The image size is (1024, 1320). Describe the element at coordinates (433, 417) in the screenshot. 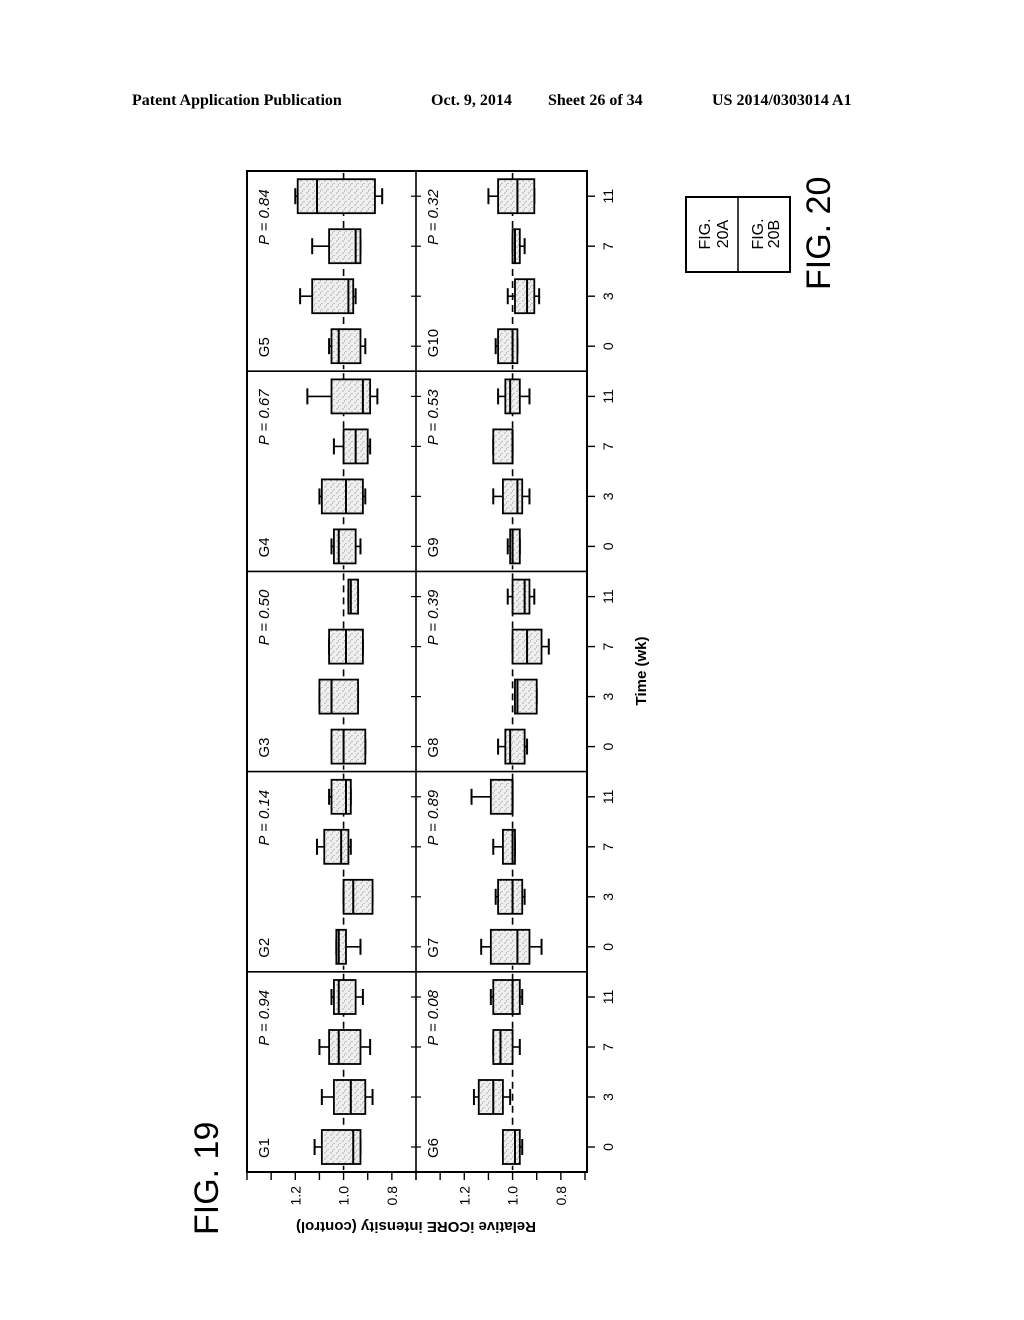

I see `p-value-label: P = 0.53` at that location.